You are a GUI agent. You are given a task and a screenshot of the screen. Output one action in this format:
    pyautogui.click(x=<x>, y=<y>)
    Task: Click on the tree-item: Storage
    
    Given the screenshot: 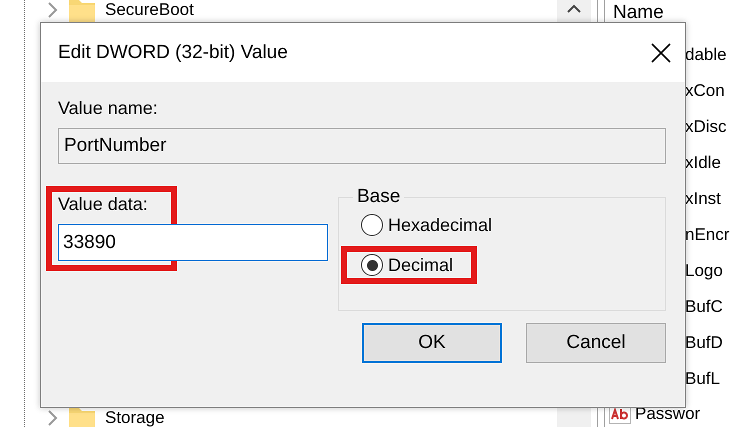 What is the action you would take?
    pyautogui.click(x=135, y=417)
    